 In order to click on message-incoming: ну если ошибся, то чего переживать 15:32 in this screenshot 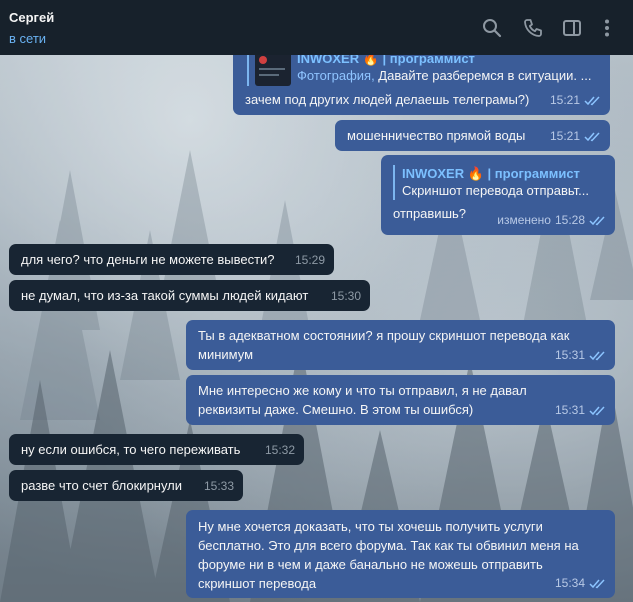, I will do `click(156, 449)`.